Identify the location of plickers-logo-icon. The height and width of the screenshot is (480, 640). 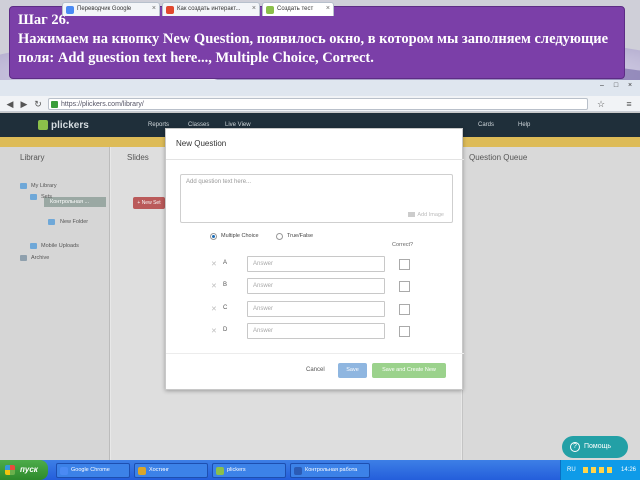
(43, 125).